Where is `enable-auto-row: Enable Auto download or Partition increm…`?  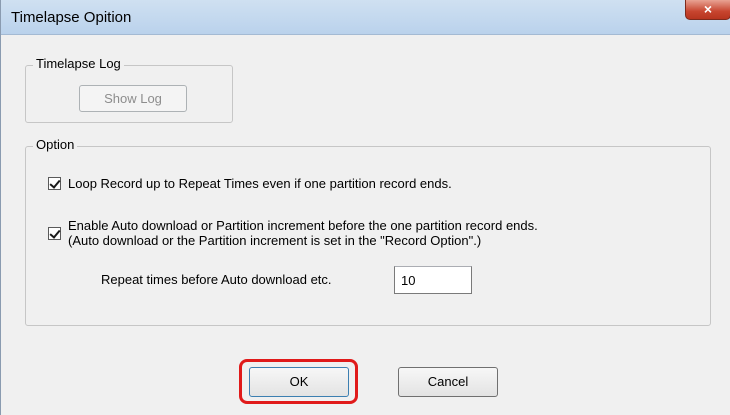 enable-auto-row: Enable Auto download or Partition increm… is located at coordinates (293, 233).